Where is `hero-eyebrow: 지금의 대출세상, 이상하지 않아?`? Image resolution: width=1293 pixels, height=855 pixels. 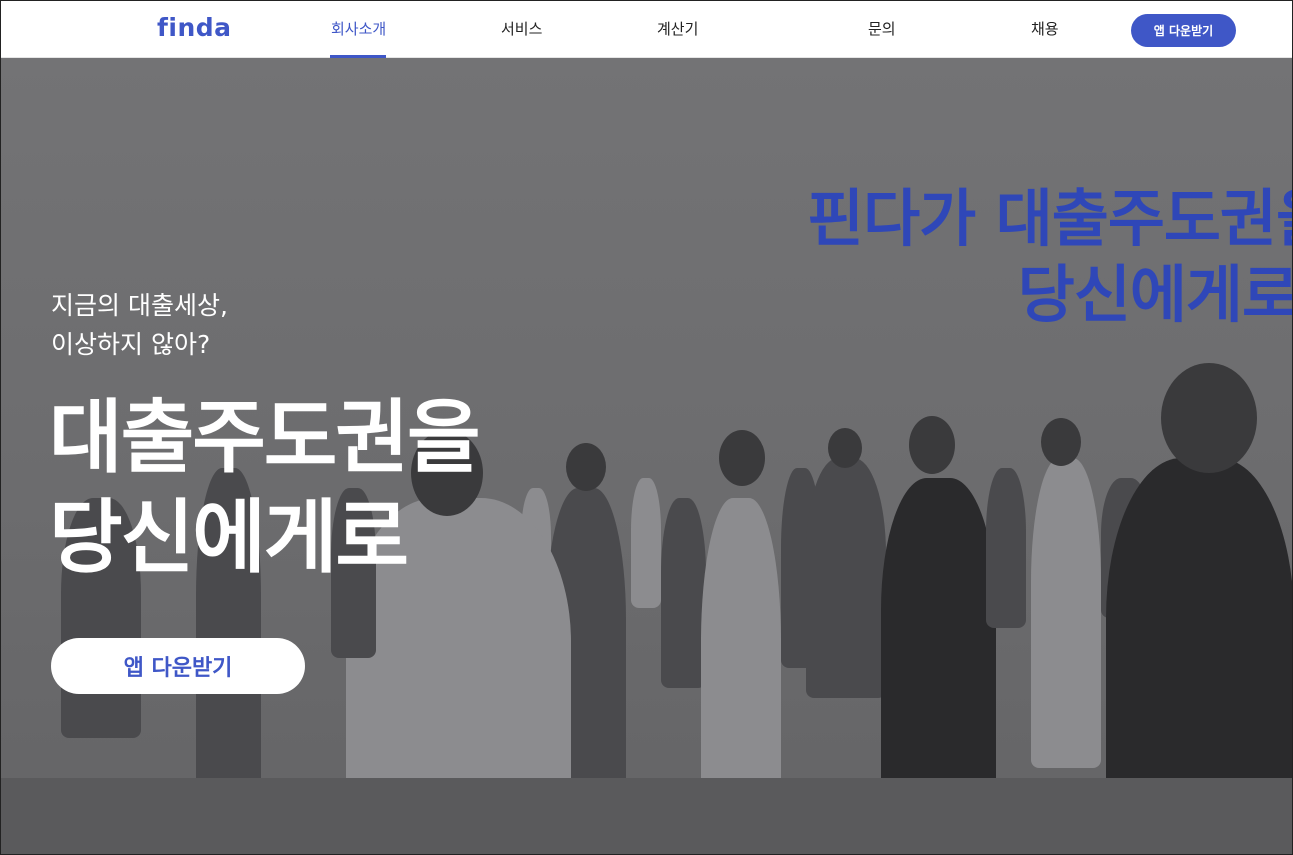
hero-eyebrow: 지금의 대출세상, 이상하지 않아? is located at coordinates (139, 325).